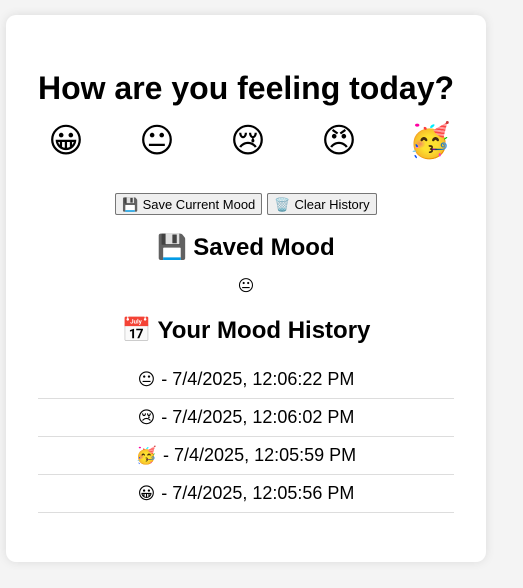 This screenshot has width=523, height=588. I want to click on save-mood-button: 💾 Save Current Mood, so click(189, 204).